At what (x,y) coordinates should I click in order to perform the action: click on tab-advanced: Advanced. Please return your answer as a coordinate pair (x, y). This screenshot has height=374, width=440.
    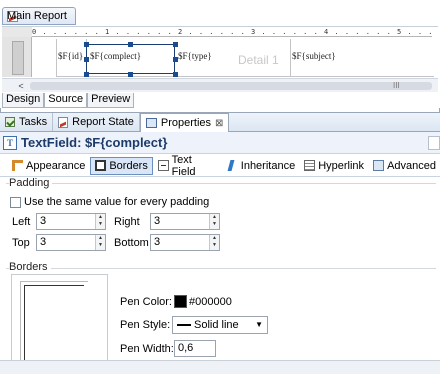
    Looking at the image, I should click on (404, 166).